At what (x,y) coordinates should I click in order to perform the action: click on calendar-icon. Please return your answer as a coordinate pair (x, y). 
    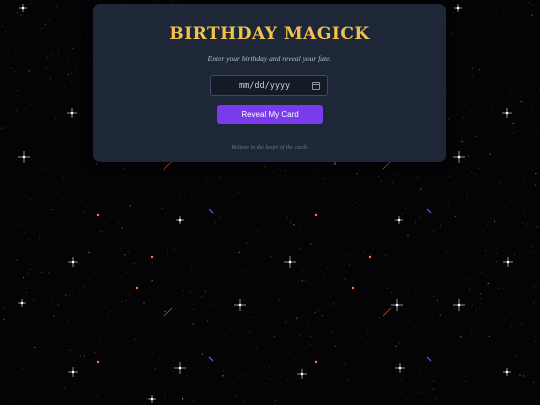
    Looking at the image, I should click on (316, 86).